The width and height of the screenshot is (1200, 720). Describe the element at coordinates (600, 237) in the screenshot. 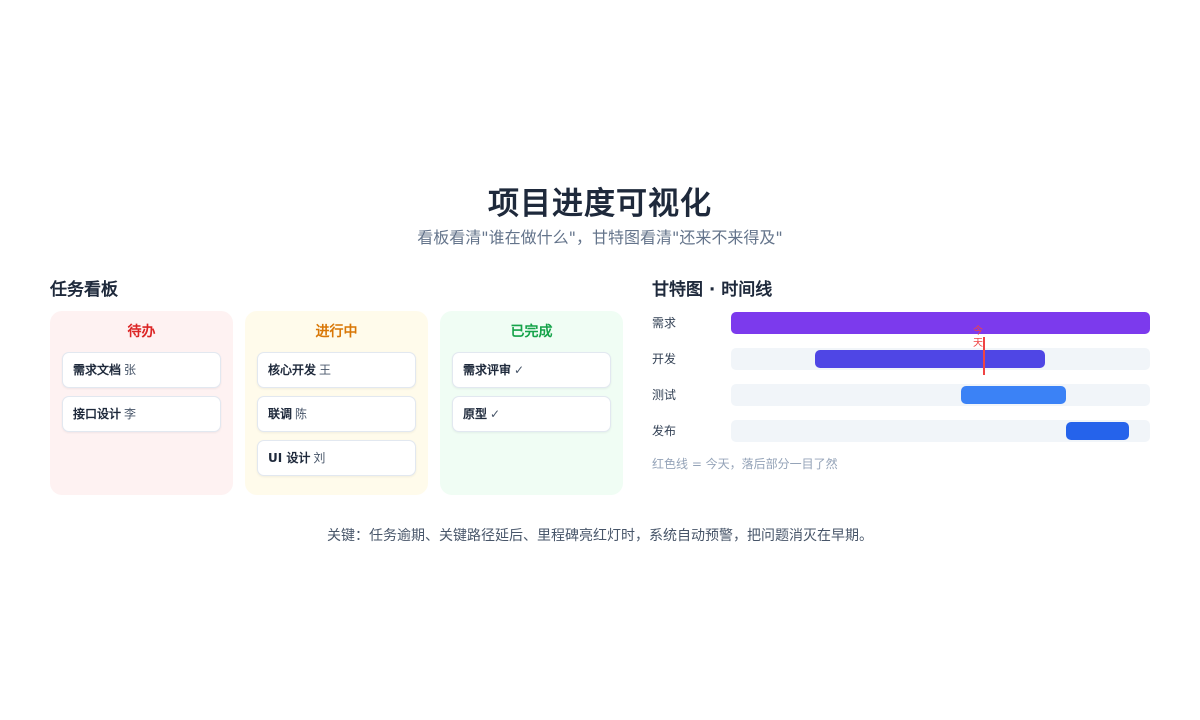

I see `page-subtitle: 看板看清"谁在做什么"，甘特图看清"还来不来得及"` at that location.